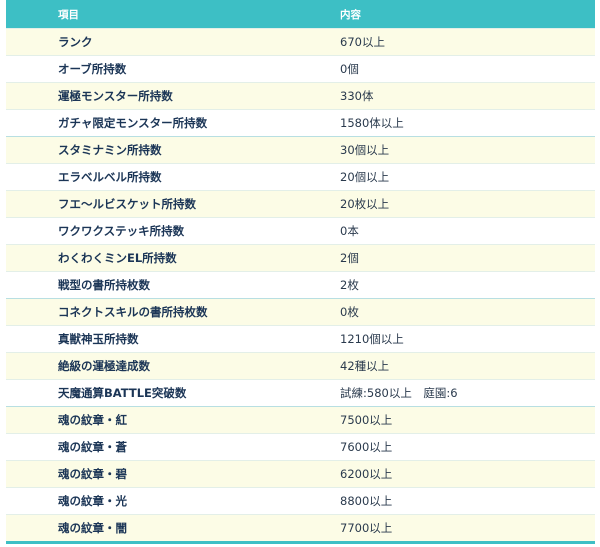 The image size is (600, 547). What do you see at coordinates (440, 231) in the screenshot?
I see `row-value: 0本` at bounding box center [440, 231].